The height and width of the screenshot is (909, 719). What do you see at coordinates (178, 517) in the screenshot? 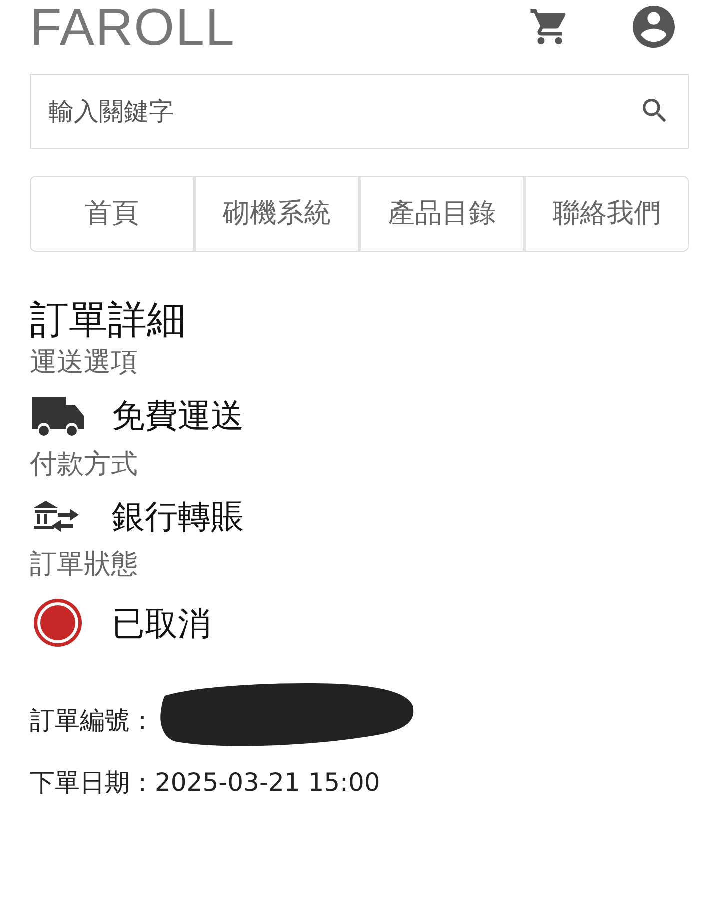
I see `field-value: 銀行轉賬` at bounding box center [178, 517].